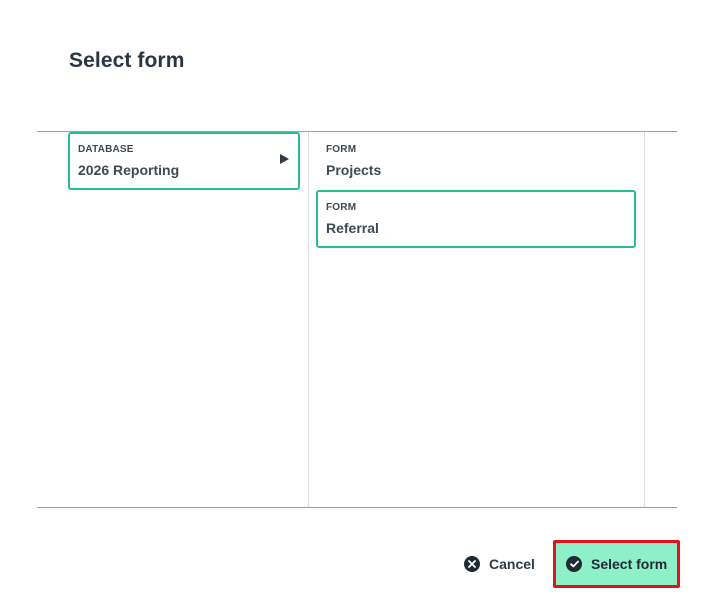 The image size is (715, 601). I want to click on item-type-label: DATABASE, so click(106, 149).